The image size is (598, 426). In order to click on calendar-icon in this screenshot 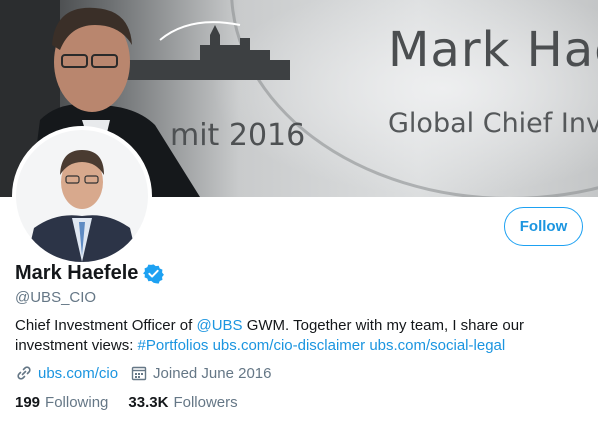, I will do `click(139, 373)`.